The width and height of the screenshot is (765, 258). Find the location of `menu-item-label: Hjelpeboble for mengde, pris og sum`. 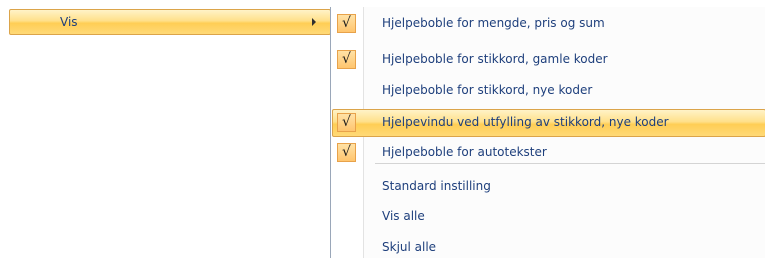

menu-item-label: Hjelpeboble for mengde, pris og sum is located at coordinates (493, 23).